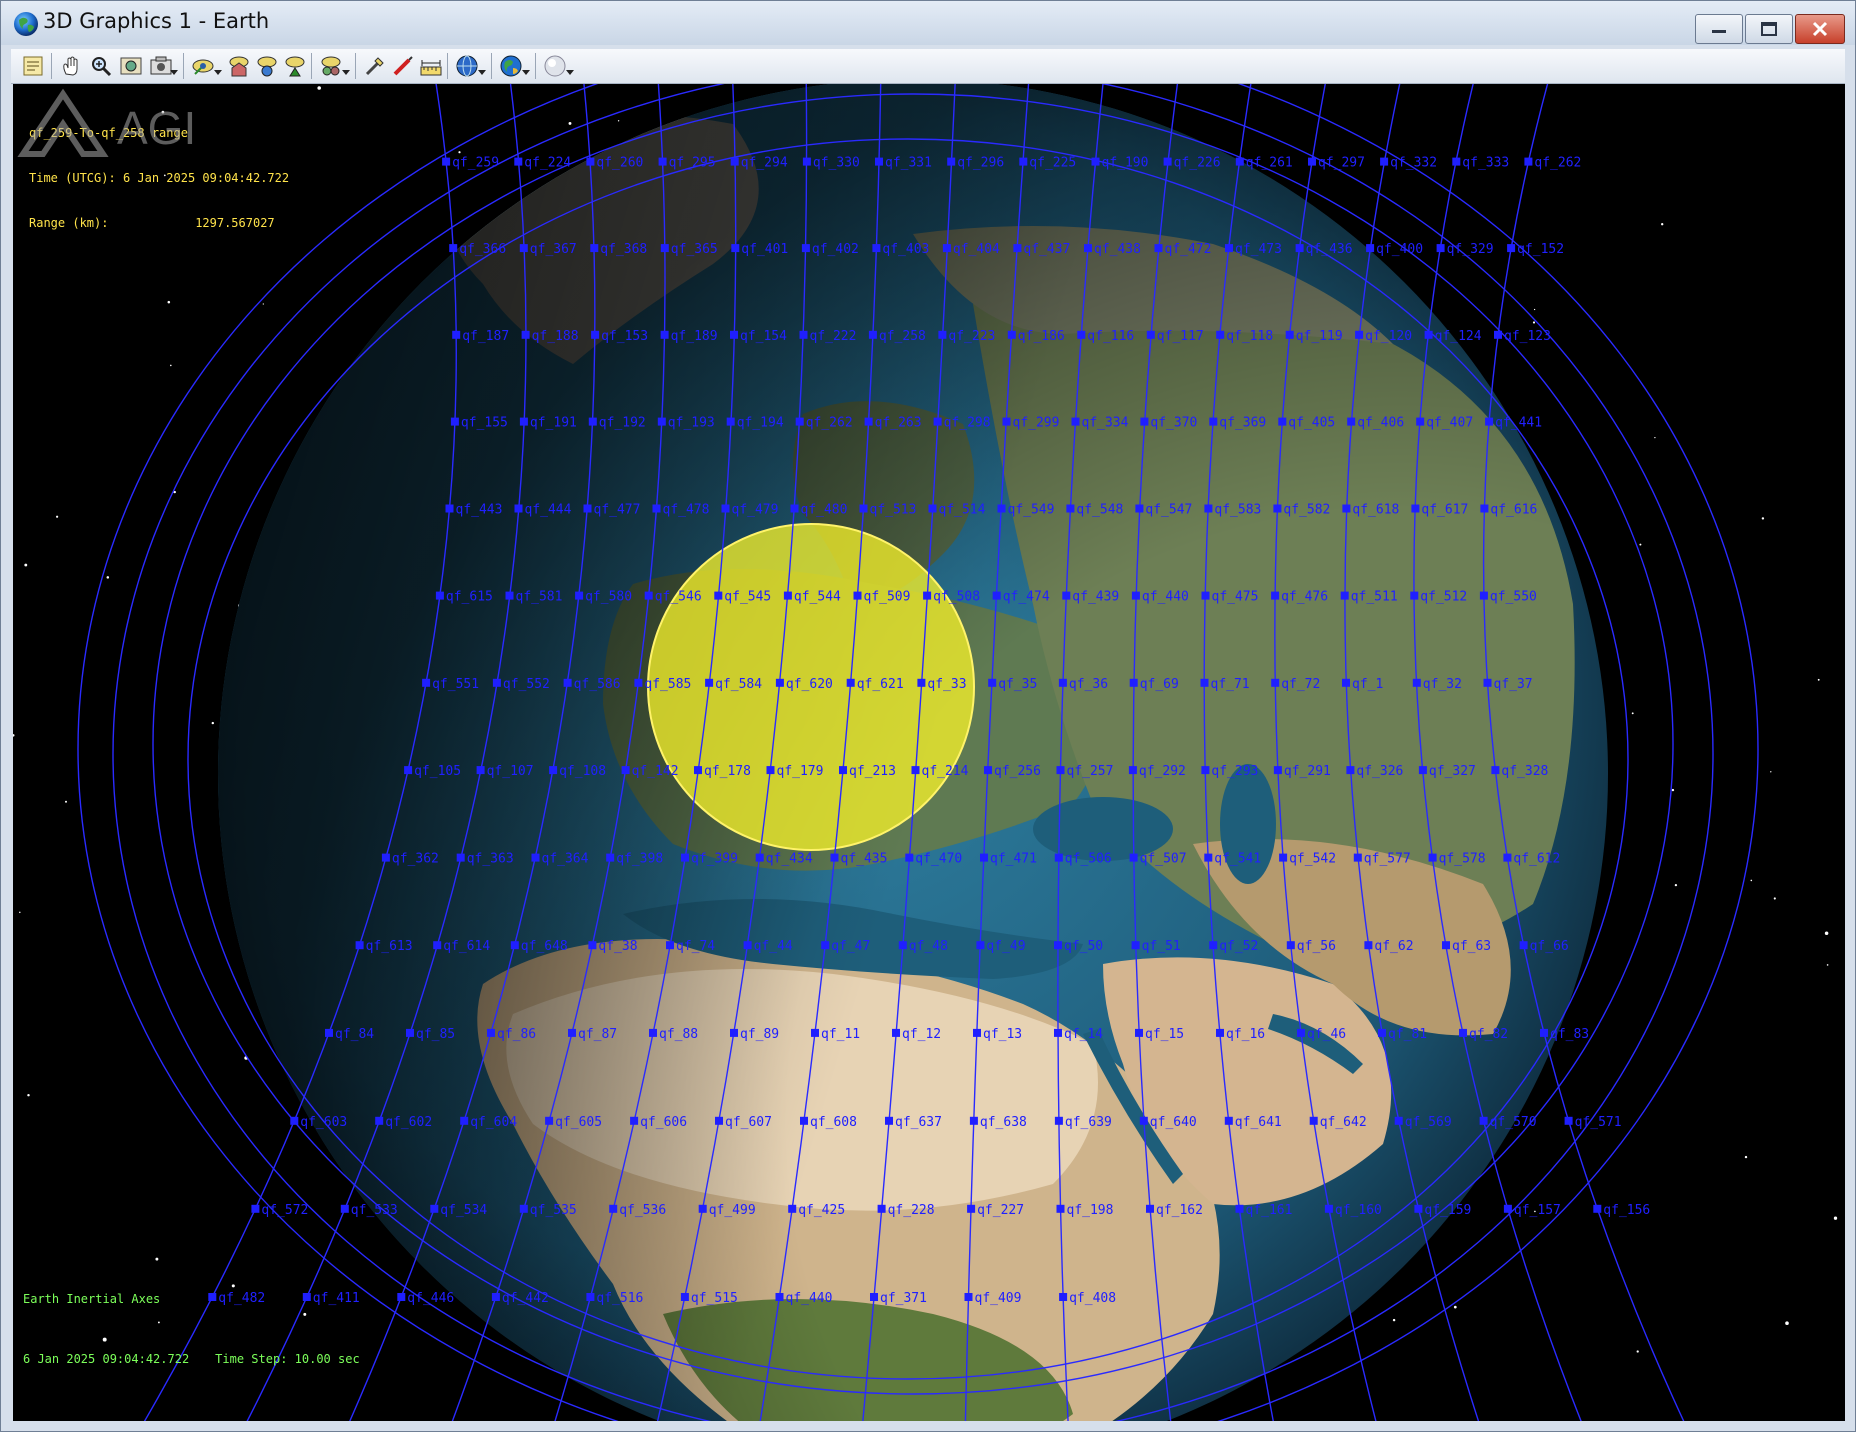 This screenshot has height=1432, width=1856. Describe the element at coordinates (1238, 946) in the screenshot. I see `satellite-label: qf_52` at that location.